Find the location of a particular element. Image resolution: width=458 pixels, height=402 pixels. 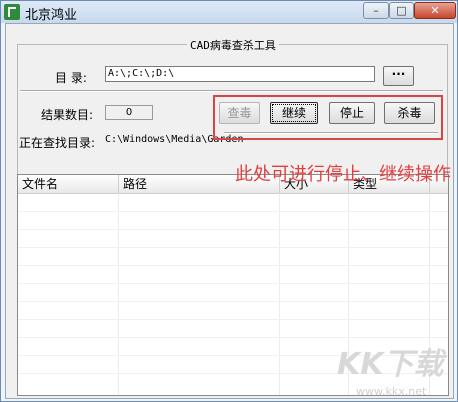

annotation-text: 此处可进行停止、继续操作 is located at coordinates (343, 174).